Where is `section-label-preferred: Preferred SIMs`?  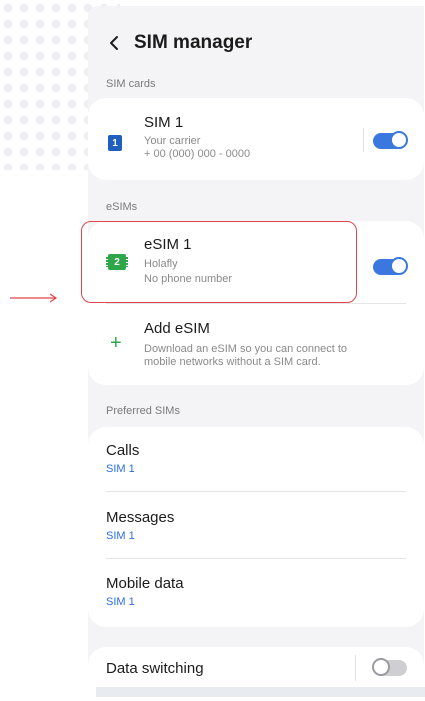 section-label-preferred: Preferred SIMs is located at coordinates (143, 411).